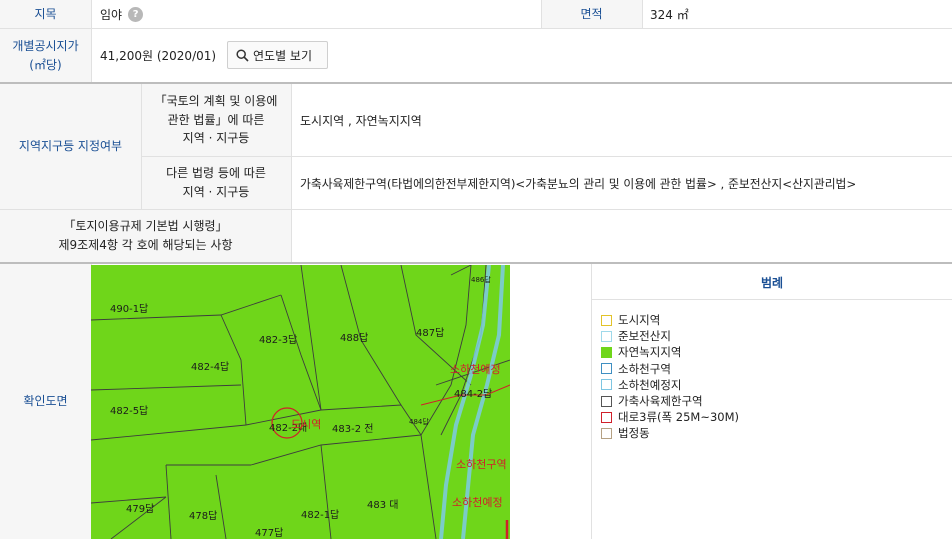 The image size is (952, 539). What do you see at coordinates (45, 401) in the screenshot?
I see `map-label: 확인도면` at bounding box center [45, 401].